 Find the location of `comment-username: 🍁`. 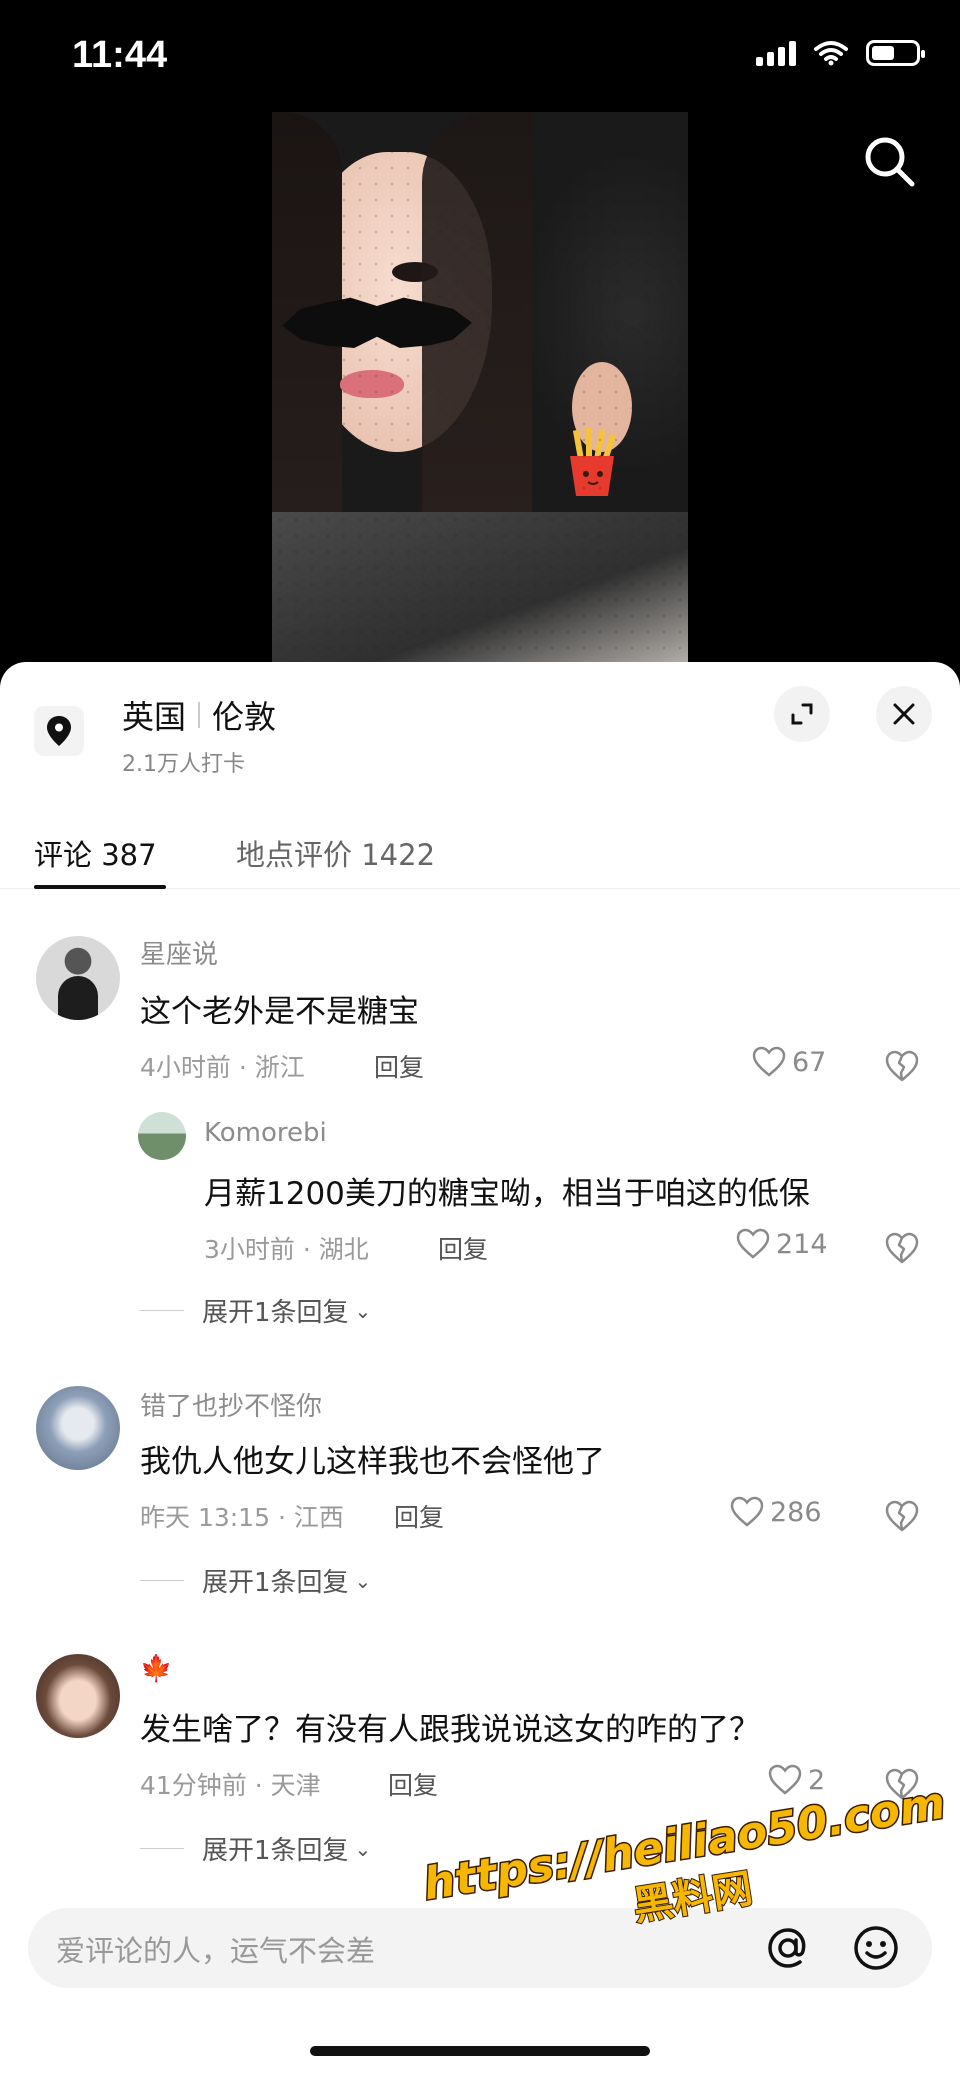

comment-username: 🍁 is located at coordinates (156, 1669).